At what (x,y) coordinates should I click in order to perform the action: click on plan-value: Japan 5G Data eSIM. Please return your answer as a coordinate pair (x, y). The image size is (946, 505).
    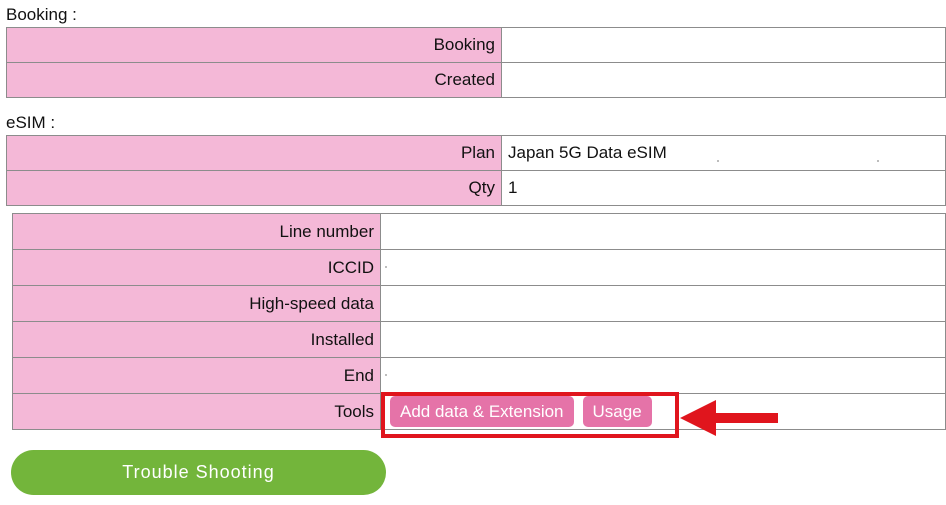
    Looking at the image, I should click on (723, 153).